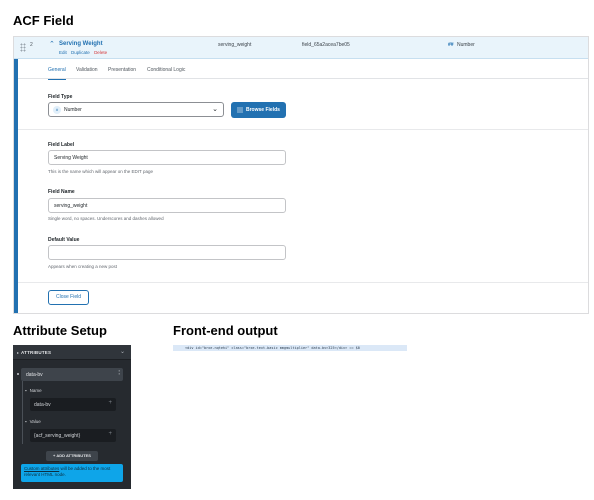 Image resolution: width=594 pixels, height=500 pixels. Describe the element at coordinates (225, 330) in the screenshot. I see `front-end-output-heading: Front-end output` at that location.